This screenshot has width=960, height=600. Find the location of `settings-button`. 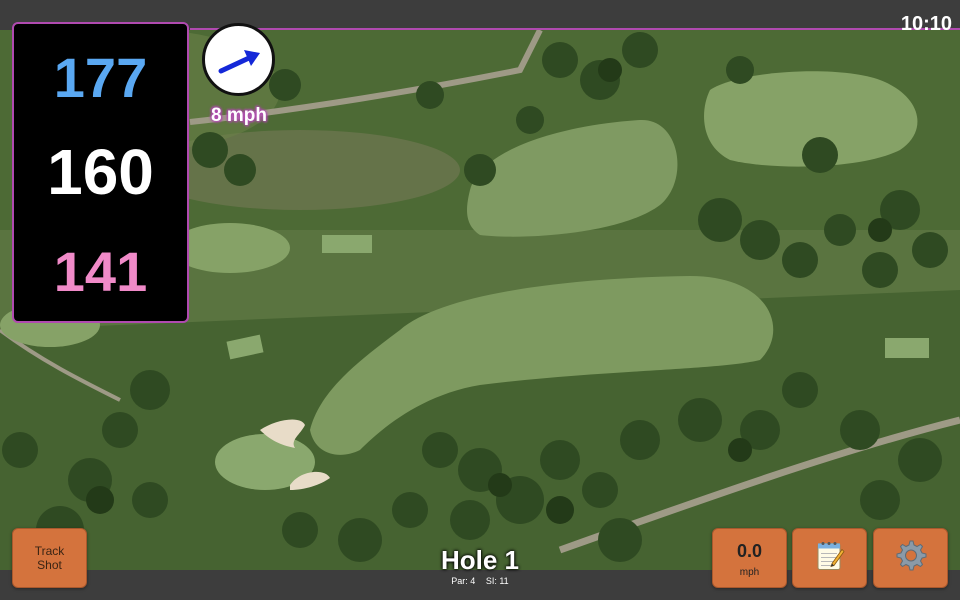

settings-button is located at coordinates (910, 558).